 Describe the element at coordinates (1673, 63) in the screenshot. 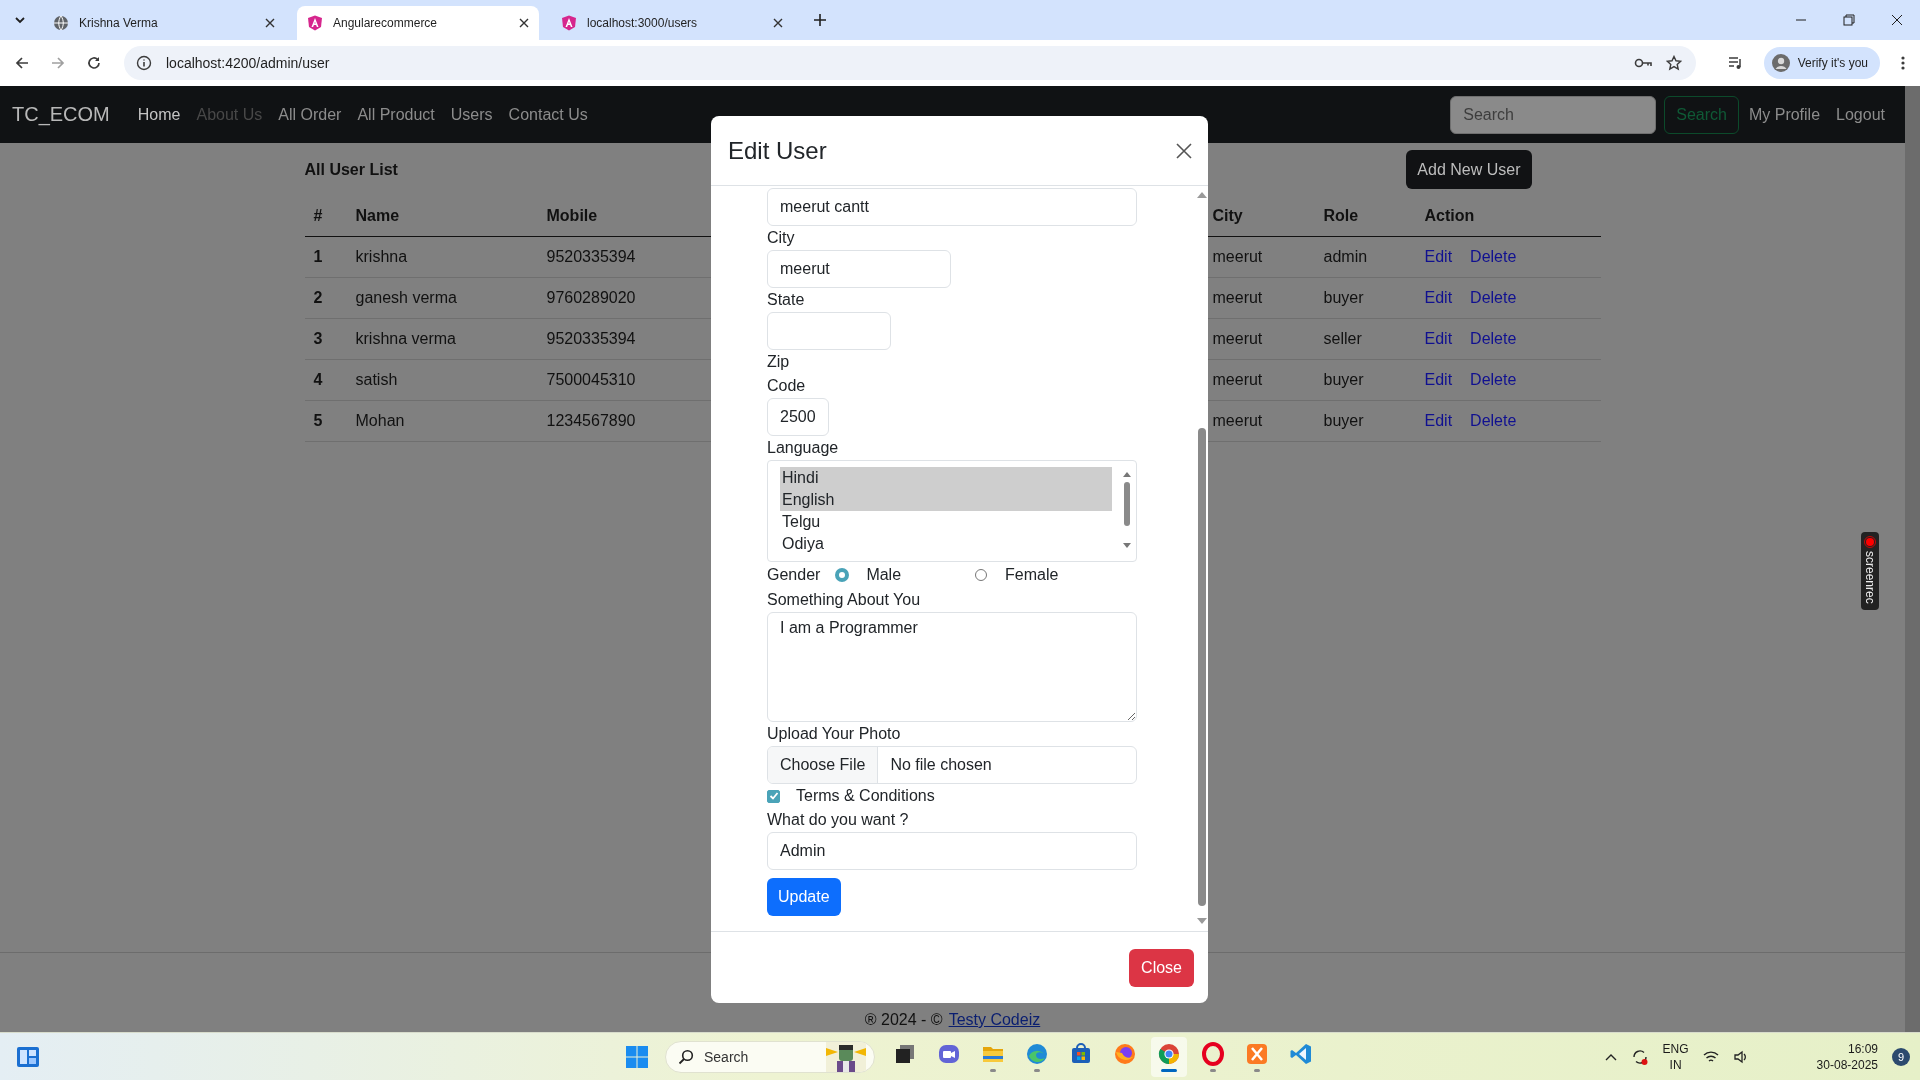

I see `star-icon` at that location.